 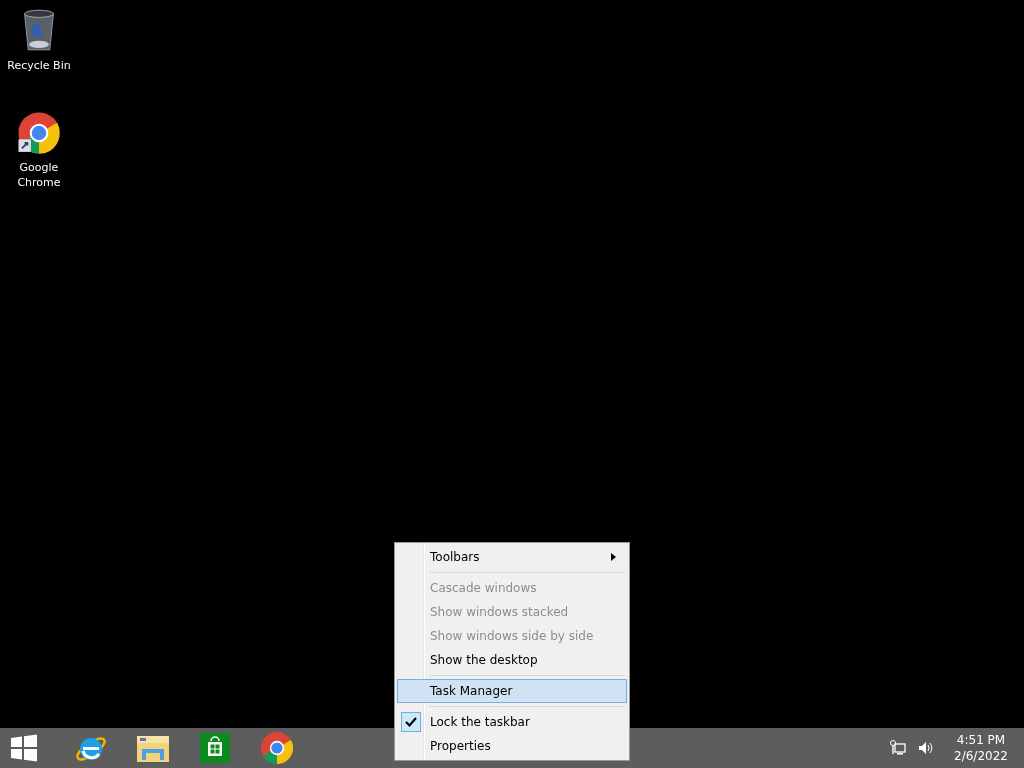 I want to click on desktop-shortcut: Google Chrome, so click(x=39, y=159).